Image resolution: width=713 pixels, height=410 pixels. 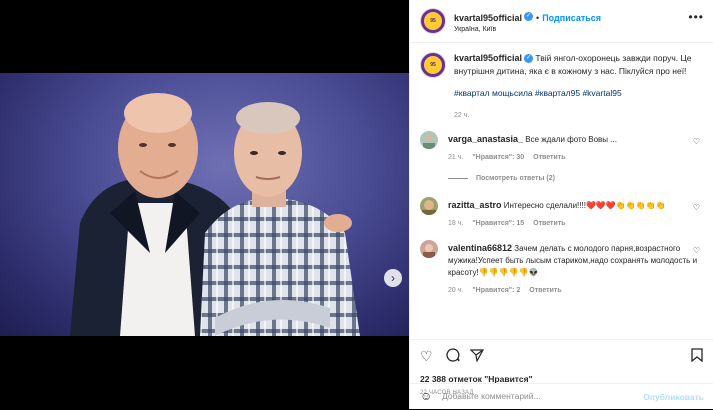 What do you see at coordinates (488, 58) in the screenshot?
I see `caption-username: kvartal95official` at bounding box center [488, 58].